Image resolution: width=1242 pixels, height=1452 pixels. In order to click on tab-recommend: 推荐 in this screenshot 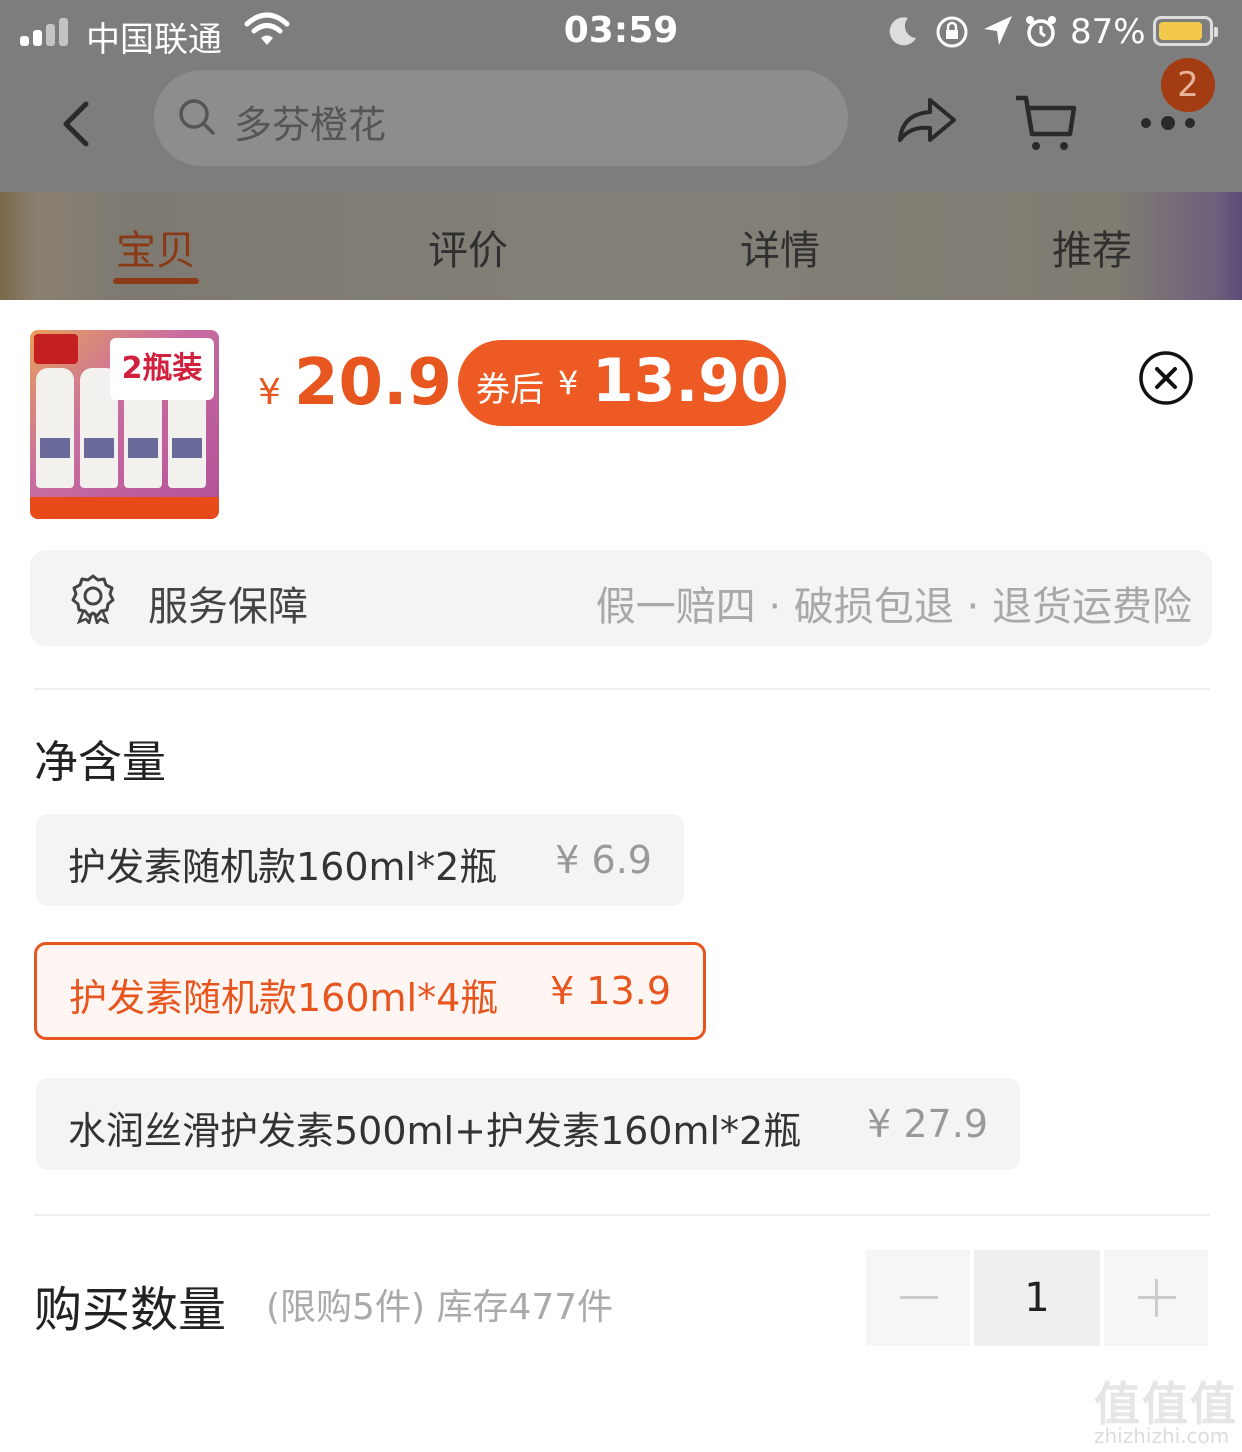, I will do `click(1092, 247)`.